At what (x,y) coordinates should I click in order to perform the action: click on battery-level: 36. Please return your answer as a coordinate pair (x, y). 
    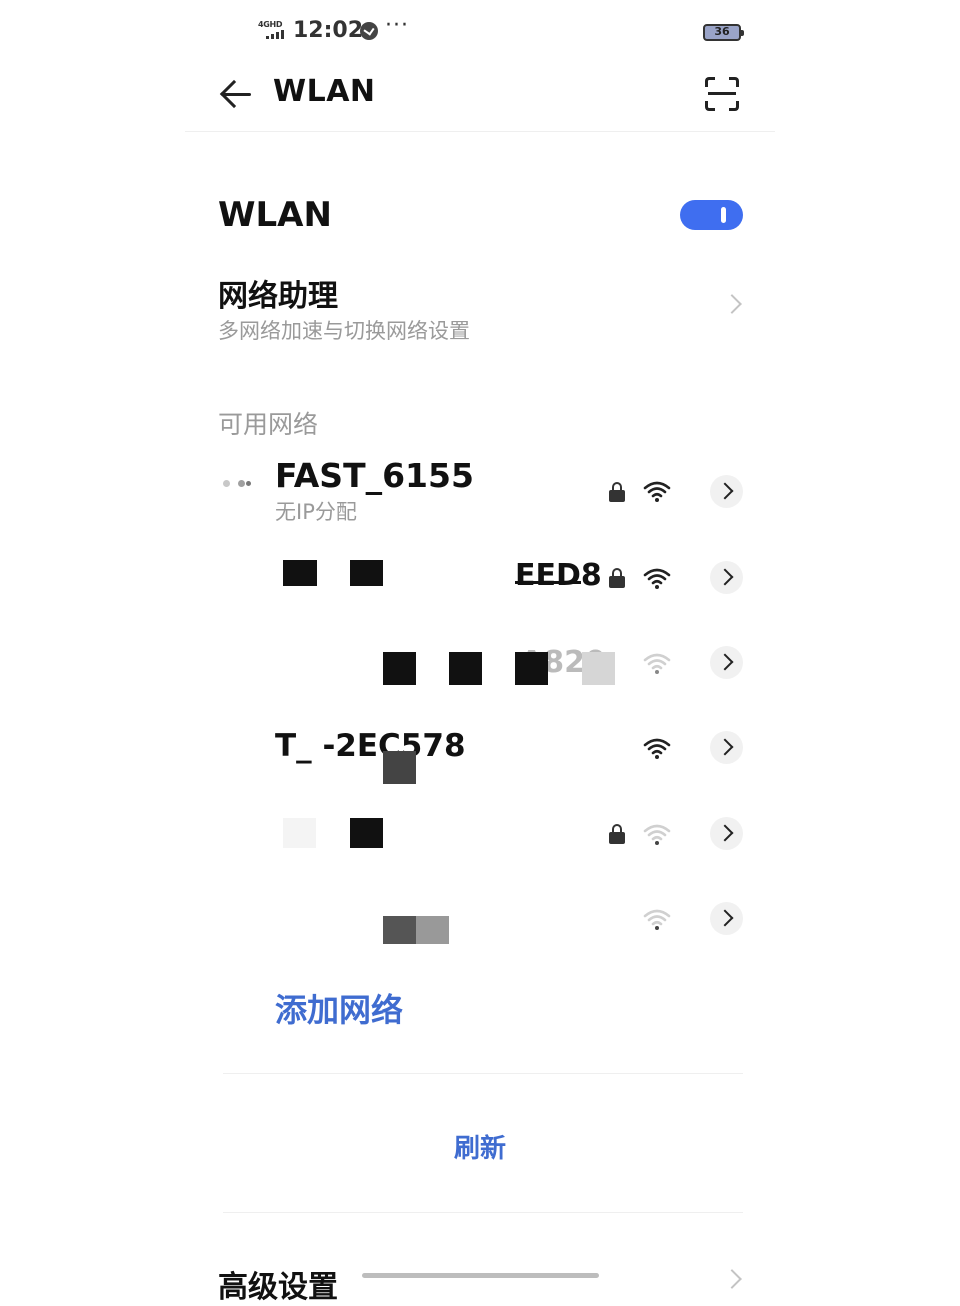
    Looking at the image, I should click on (722, 31).